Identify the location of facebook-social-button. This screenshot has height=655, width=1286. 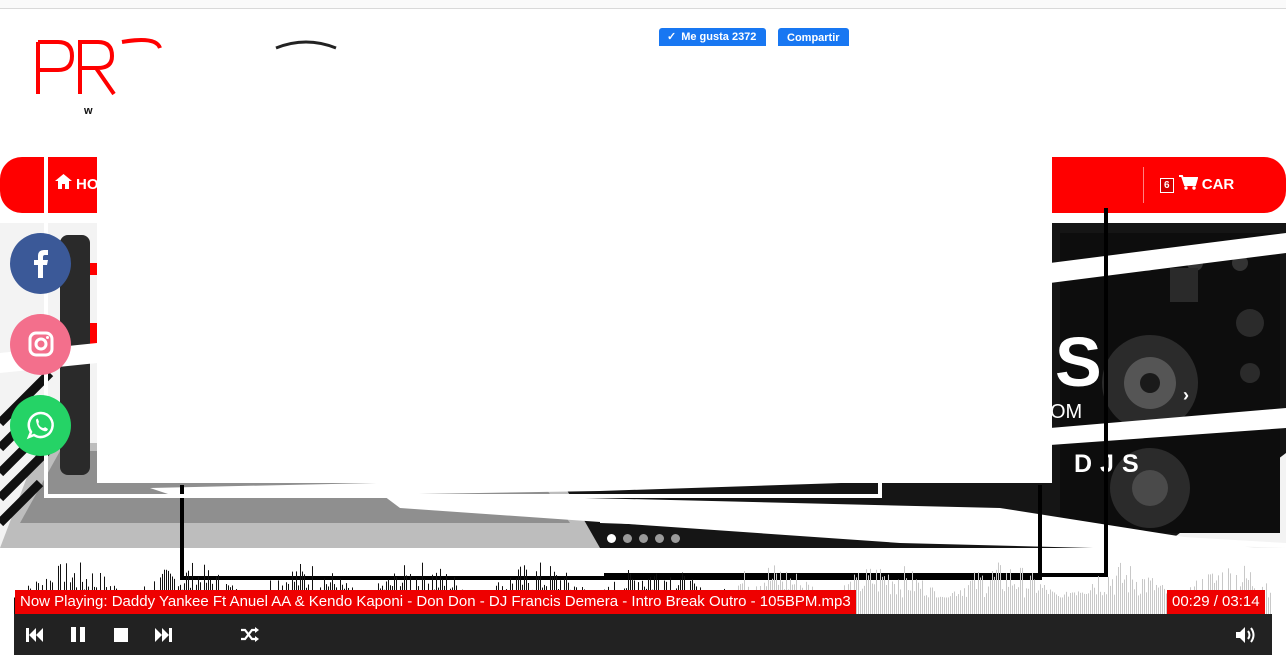
(40, 263).